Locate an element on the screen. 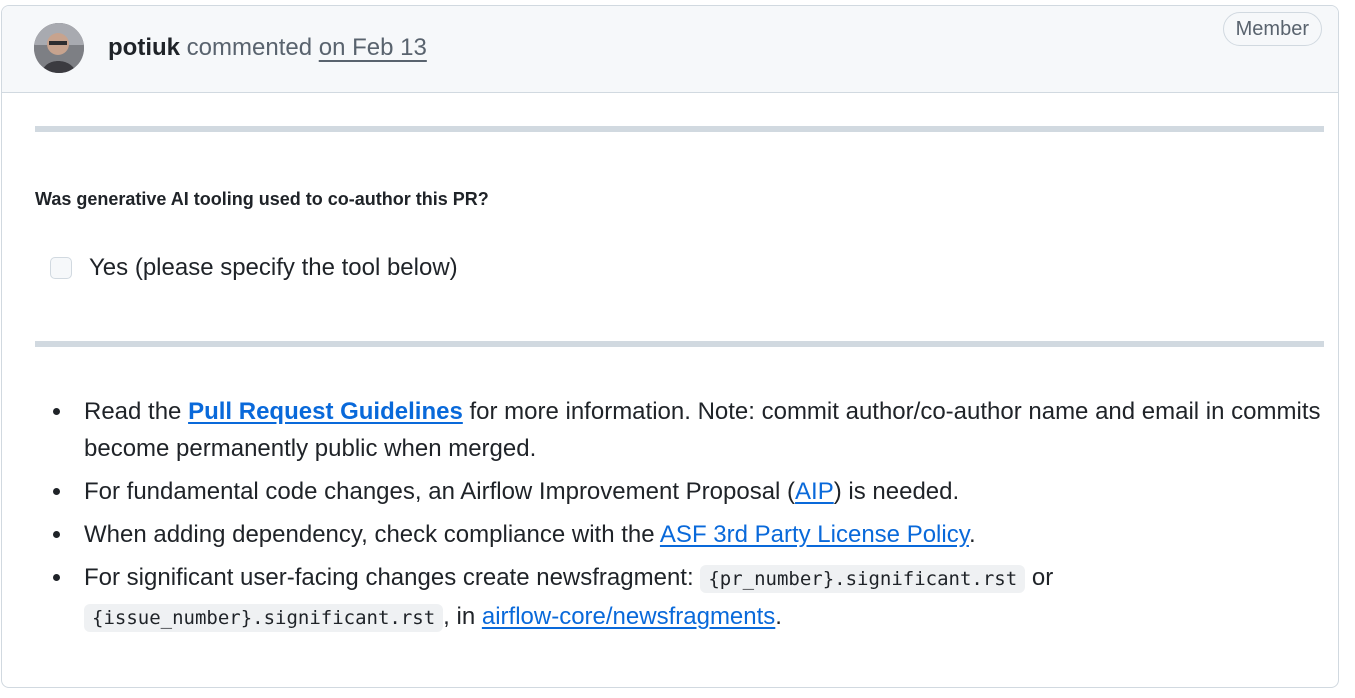 The height and width of the screenshot is (698, 1355). code-issue-number: {issue_number}.significant.rst is located at coordinates (264, 618).